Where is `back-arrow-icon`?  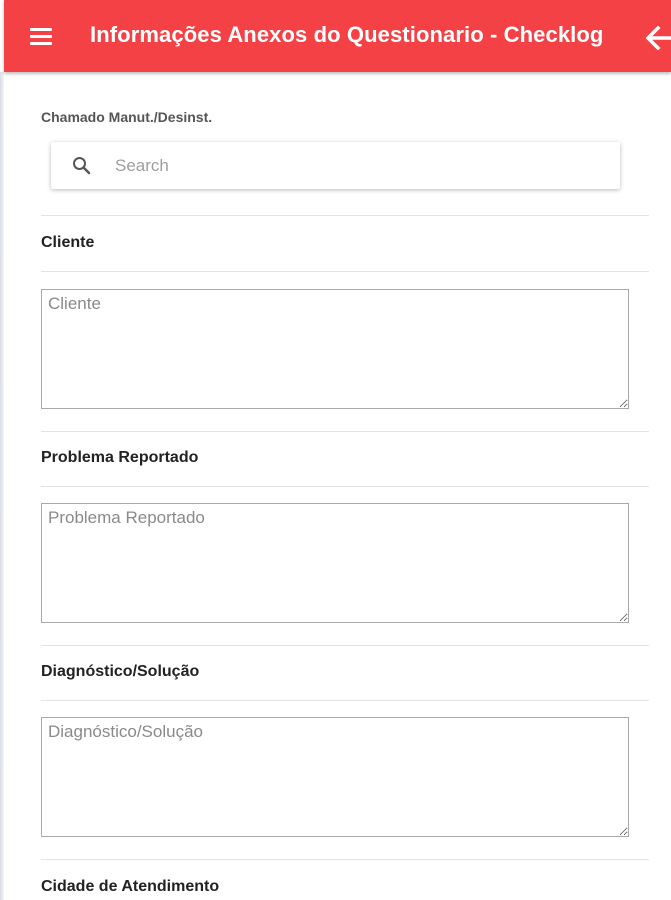
back-arrow-icon is located at coordinates (658, 38).